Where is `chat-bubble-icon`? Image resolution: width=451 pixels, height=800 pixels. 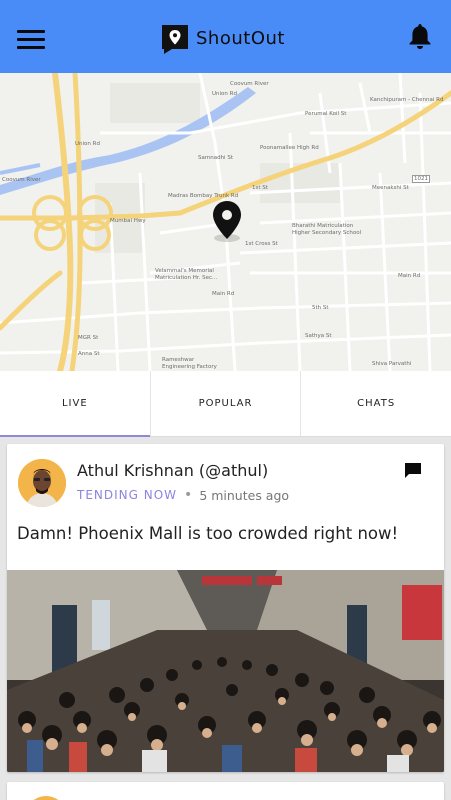 chat-bubble-icon is located at coordinates (413, 470).